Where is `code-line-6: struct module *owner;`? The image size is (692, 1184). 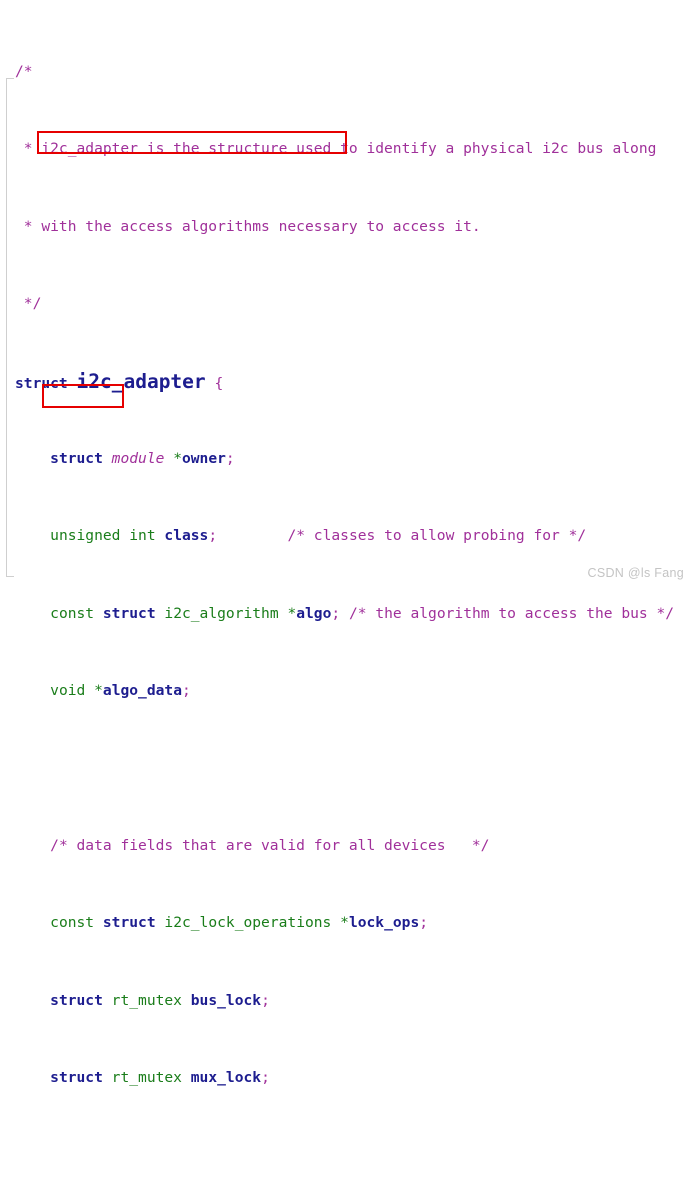
code-line-6: struct module *owner; is located at coordinates (337, 458).